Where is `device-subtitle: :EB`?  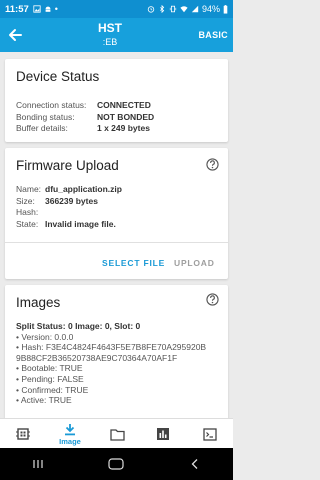 device-subtitle: :EB is located at coordinates (110, 42).